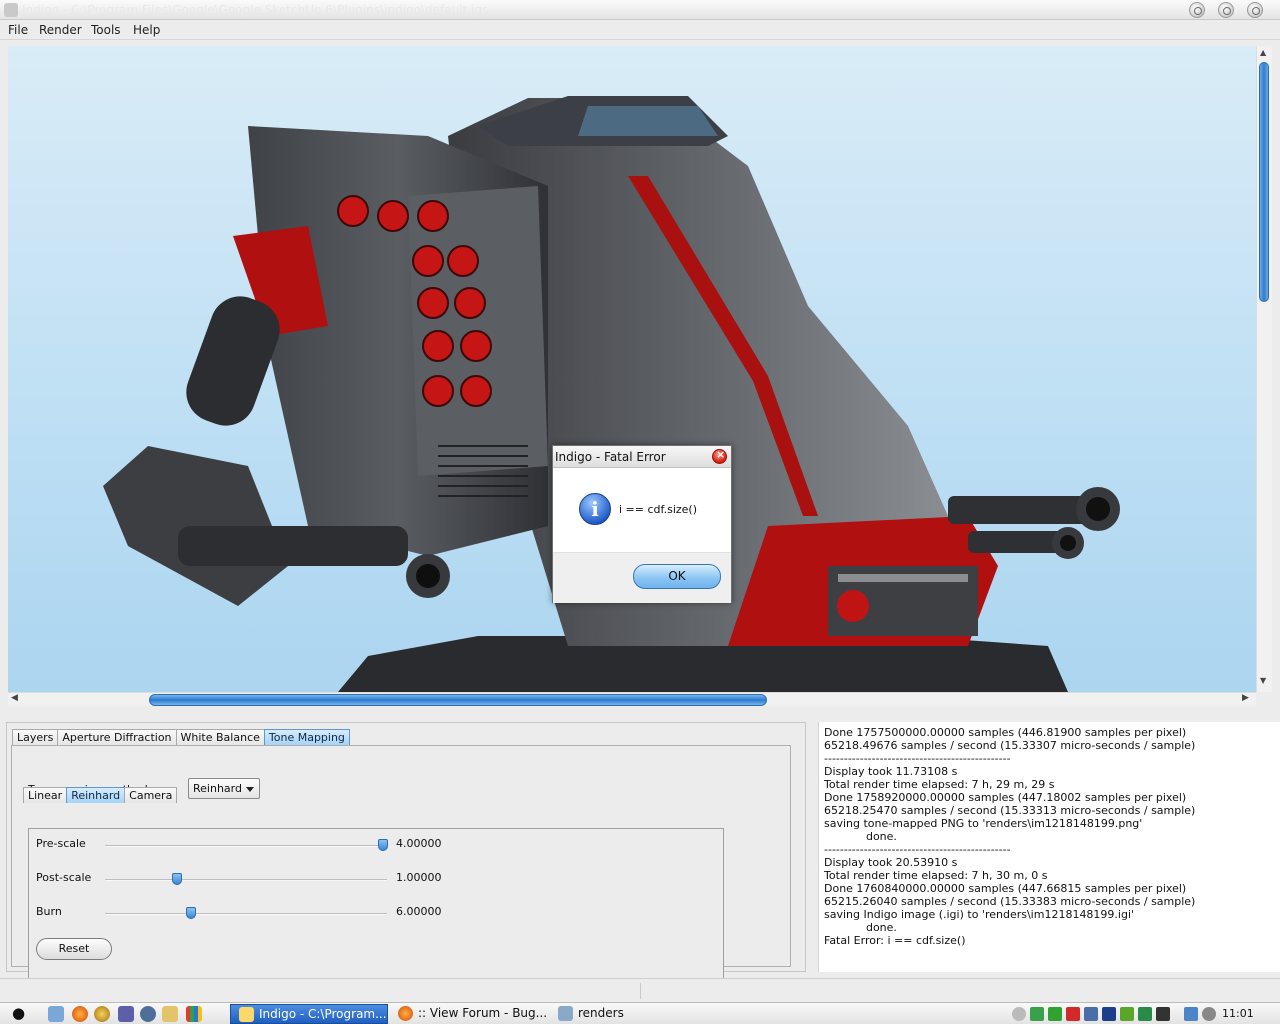 The width and height of the screenshot is (1280, 1024). What do you see at coordinates (658, 509) in the screenshot?
I see `dialog-message: i == cdf.size()` at bounding box center [658, 509].